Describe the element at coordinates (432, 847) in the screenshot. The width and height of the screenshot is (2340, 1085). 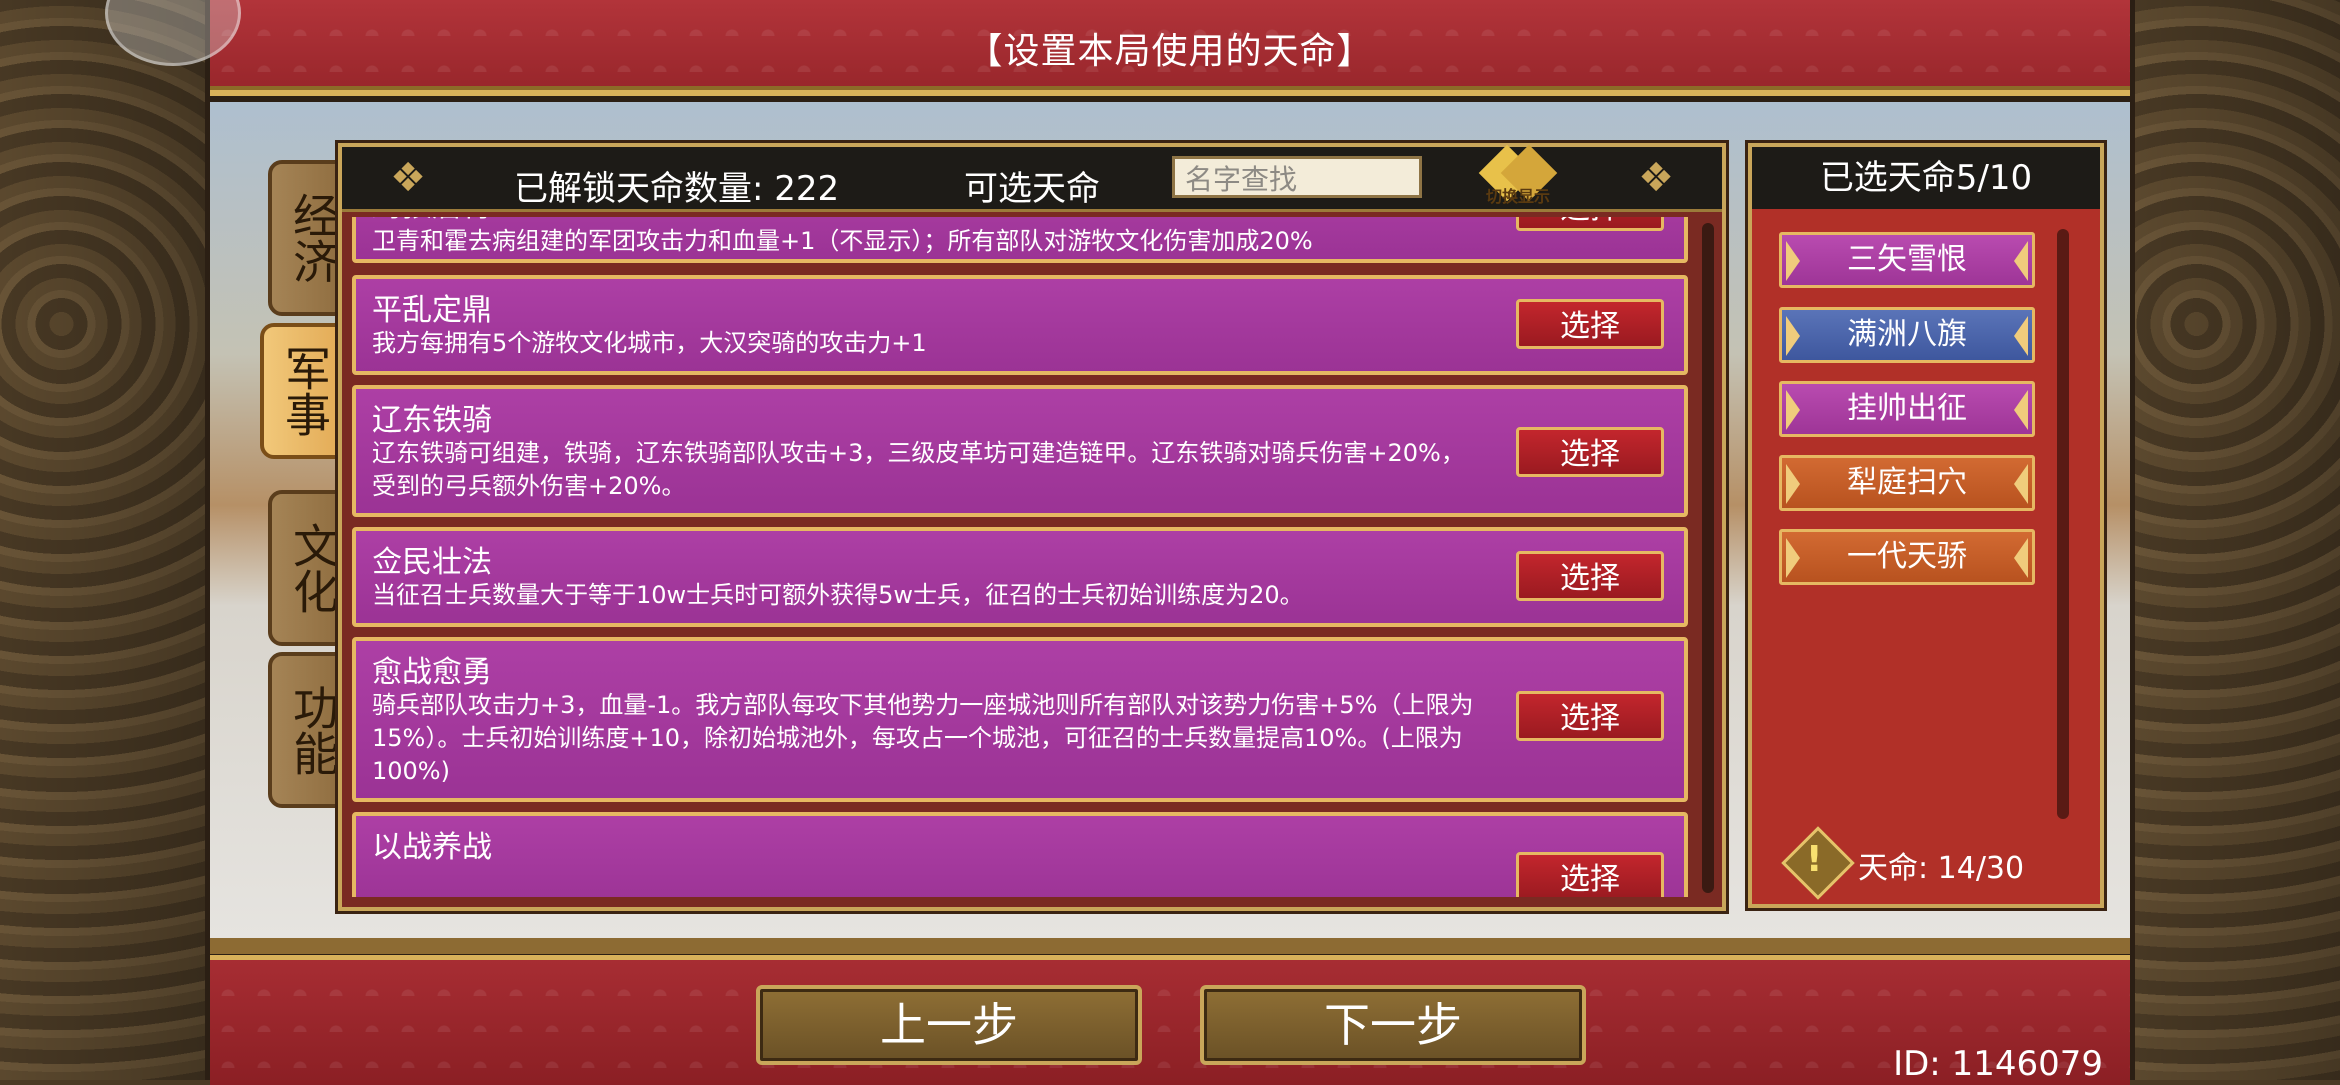
I see `fate-title: 以战养战` at that location.